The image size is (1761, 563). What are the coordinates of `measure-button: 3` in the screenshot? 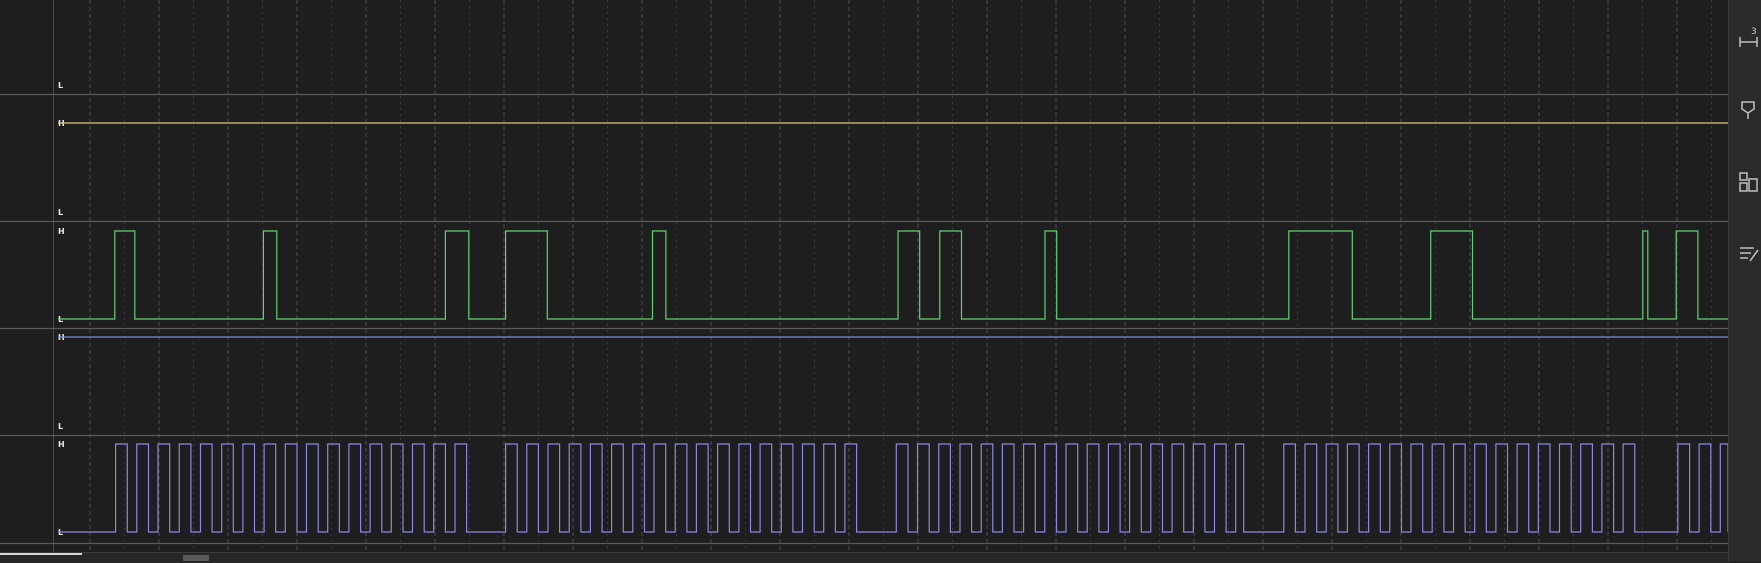 It's located at (1749, 39).